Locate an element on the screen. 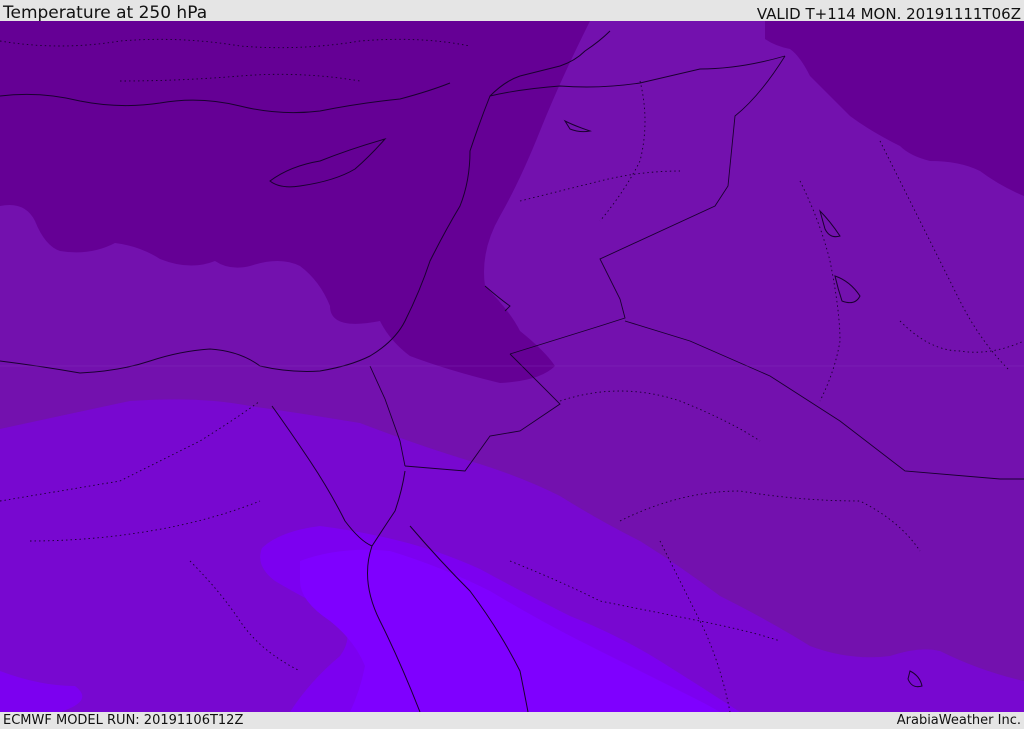 The height and width of the screenshot is (729, 1024). credit-label: ArabiaWeather Inc. is located at coordinates (958, 720).